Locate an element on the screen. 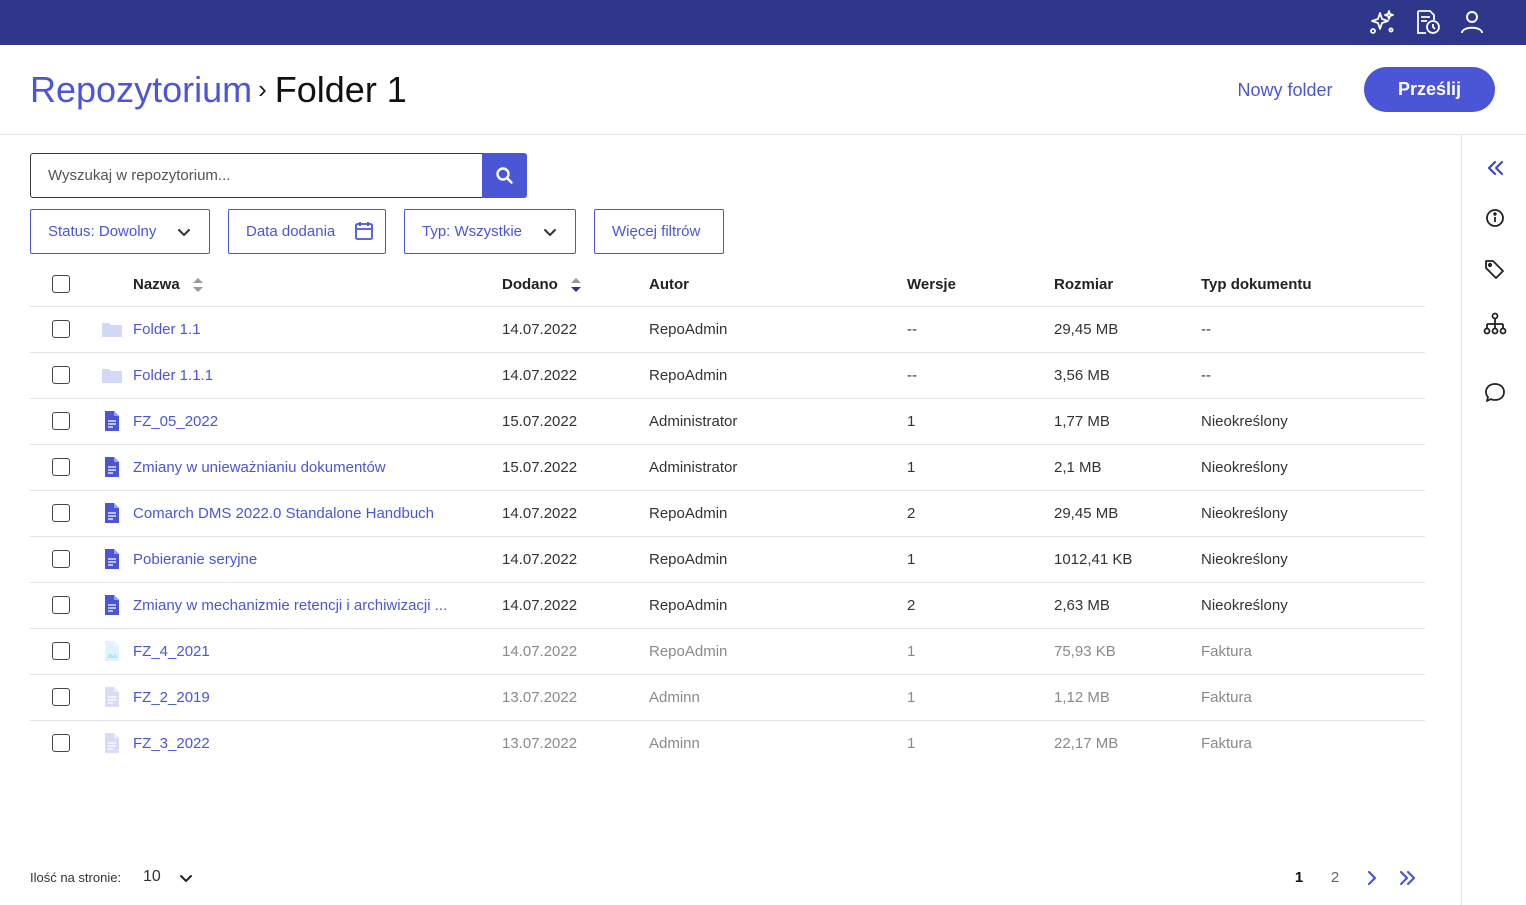 Image resolution: width=1526 pixels, height=905 pixels. size-cell: 2,1 MB is located at coordinates (1127, 467).